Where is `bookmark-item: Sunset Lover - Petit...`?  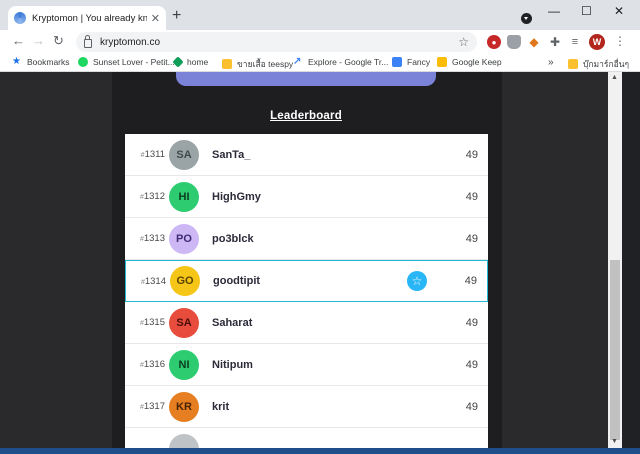
bookmark-item: Sunset Lover - Petit... is located at coordinates (126, 62).